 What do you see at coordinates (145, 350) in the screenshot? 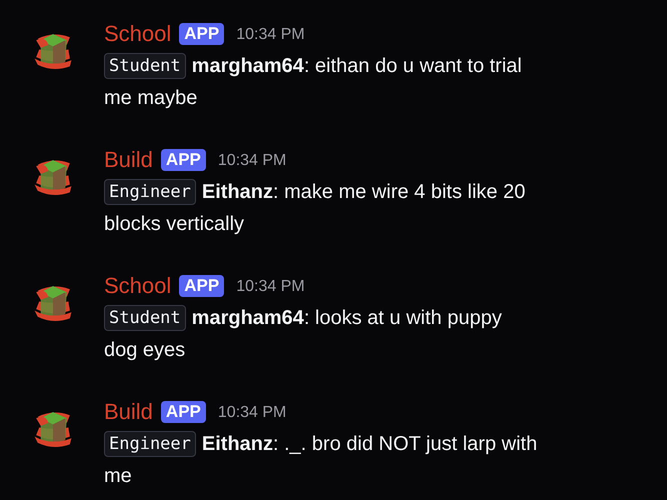
I see `message-text: dog eyes` at bounding box center [145, 350].